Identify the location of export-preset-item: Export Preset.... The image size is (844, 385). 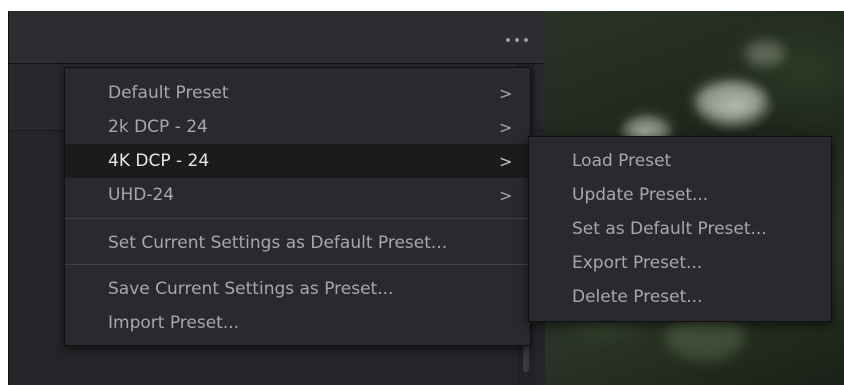
(680, 263).